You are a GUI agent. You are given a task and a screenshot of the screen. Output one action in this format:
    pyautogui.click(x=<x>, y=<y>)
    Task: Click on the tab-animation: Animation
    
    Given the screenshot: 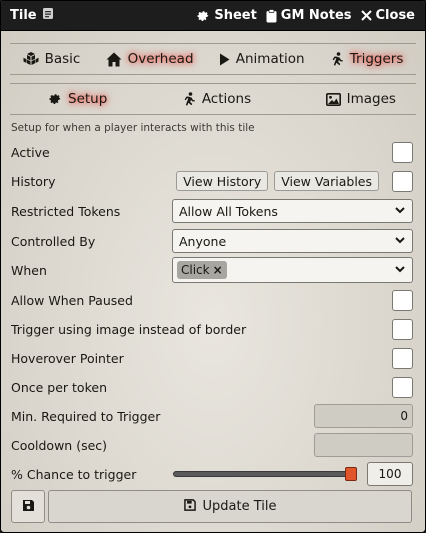 What is the action you would take?
    pyautogui.click(x=262, y=59)
    